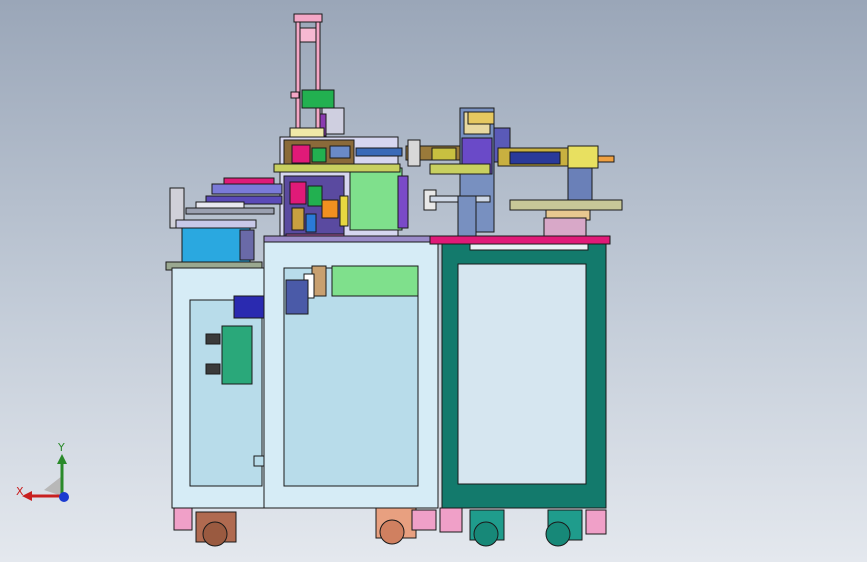  I want to click on left-casters, so click(305, 527).